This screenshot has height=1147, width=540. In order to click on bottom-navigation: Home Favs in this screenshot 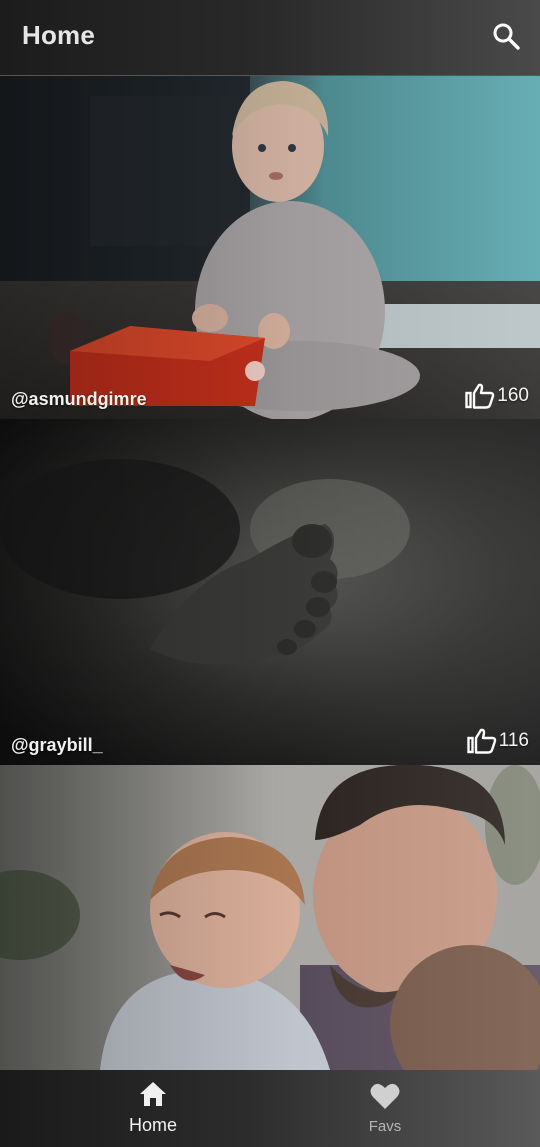, I will do `click(270, 1108)`.